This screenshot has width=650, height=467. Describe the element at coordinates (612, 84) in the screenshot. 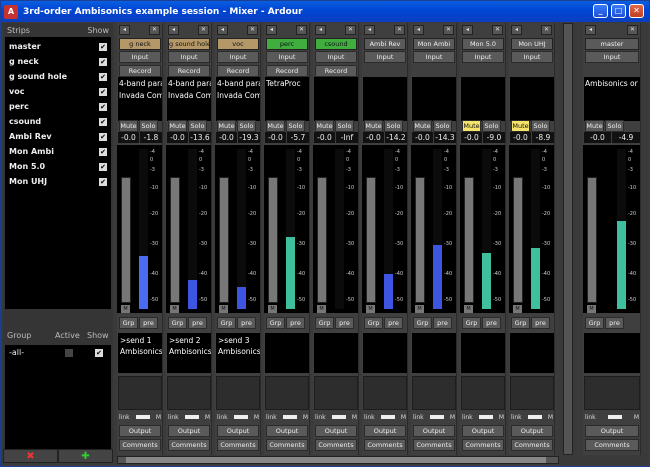

I see `plugin-item: Ambisonics or` at that location.